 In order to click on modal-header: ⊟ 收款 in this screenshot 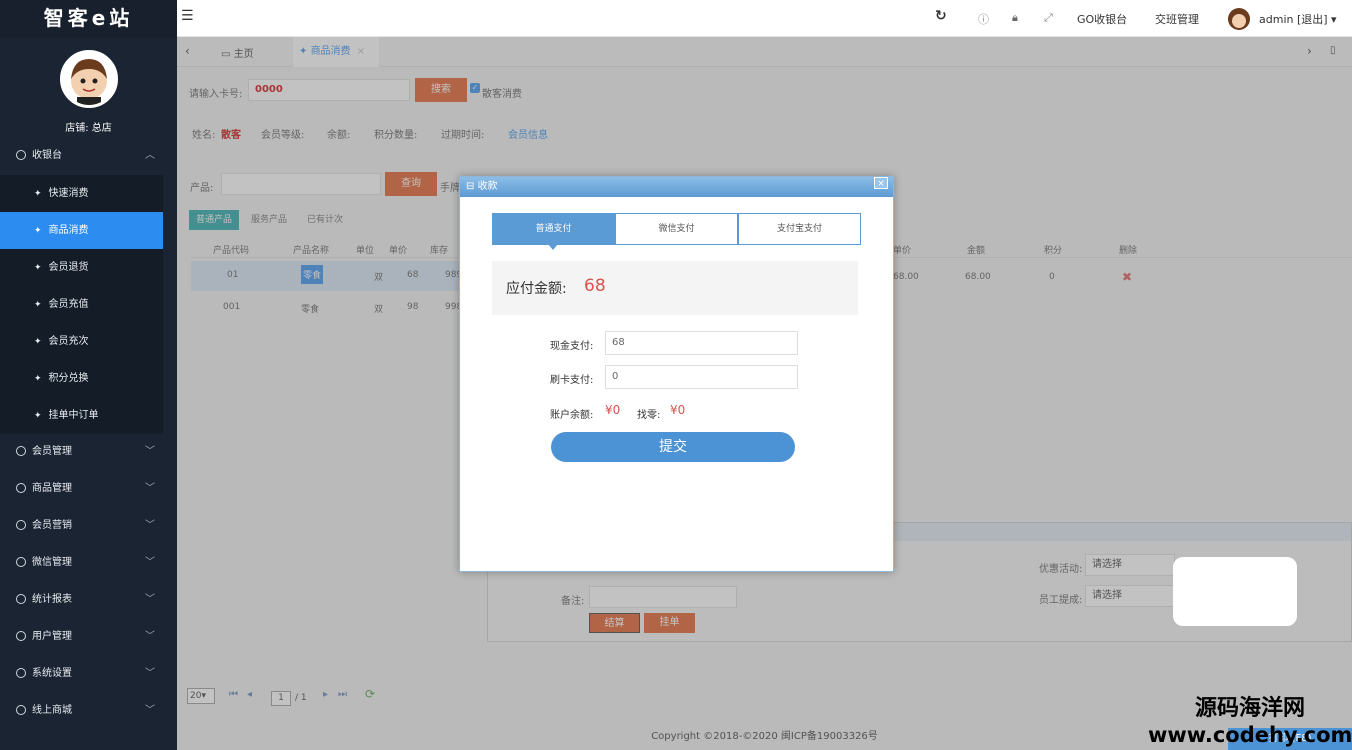, I will do `click(676, 187)`.